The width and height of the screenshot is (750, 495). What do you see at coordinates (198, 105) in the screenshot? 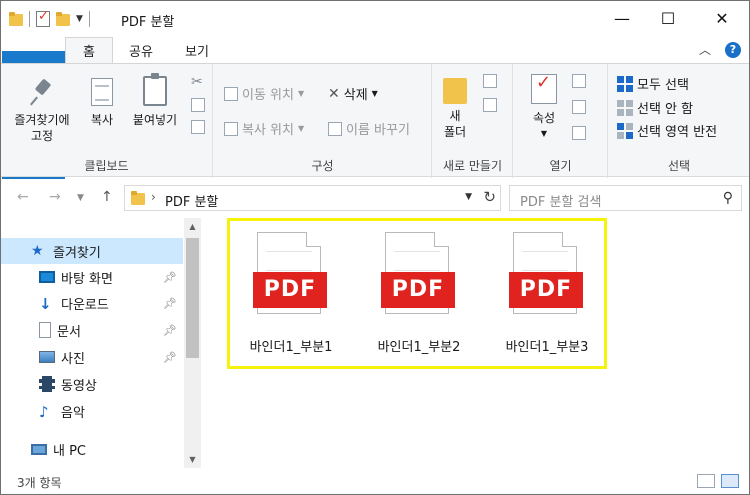
I see `copy-path-icon` at bounding box center [198, 105].